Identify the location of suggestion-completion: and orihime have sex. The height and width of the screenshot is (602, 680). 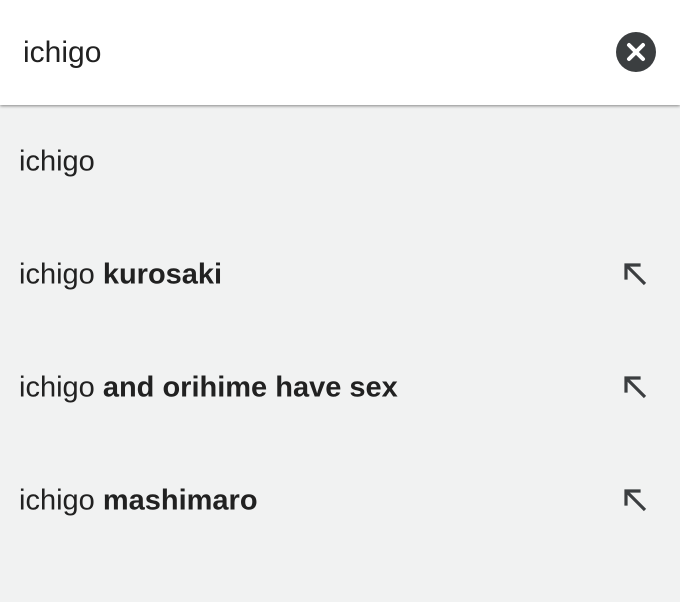
(250, 387).